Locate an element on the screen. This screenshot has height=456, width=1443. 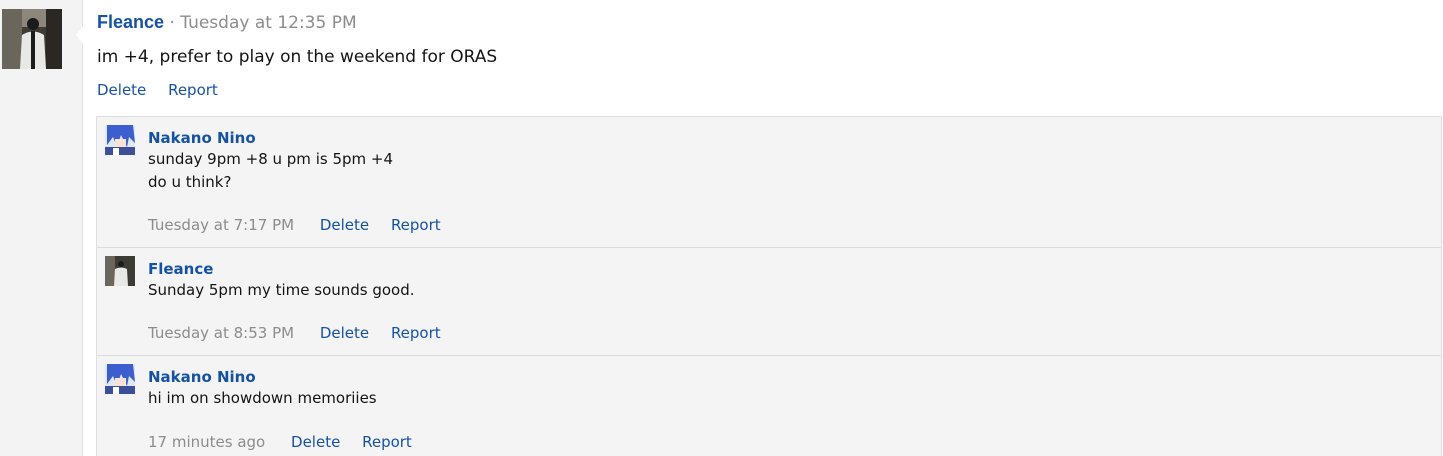
avatar-pointer is located at coordinates (80, 35).